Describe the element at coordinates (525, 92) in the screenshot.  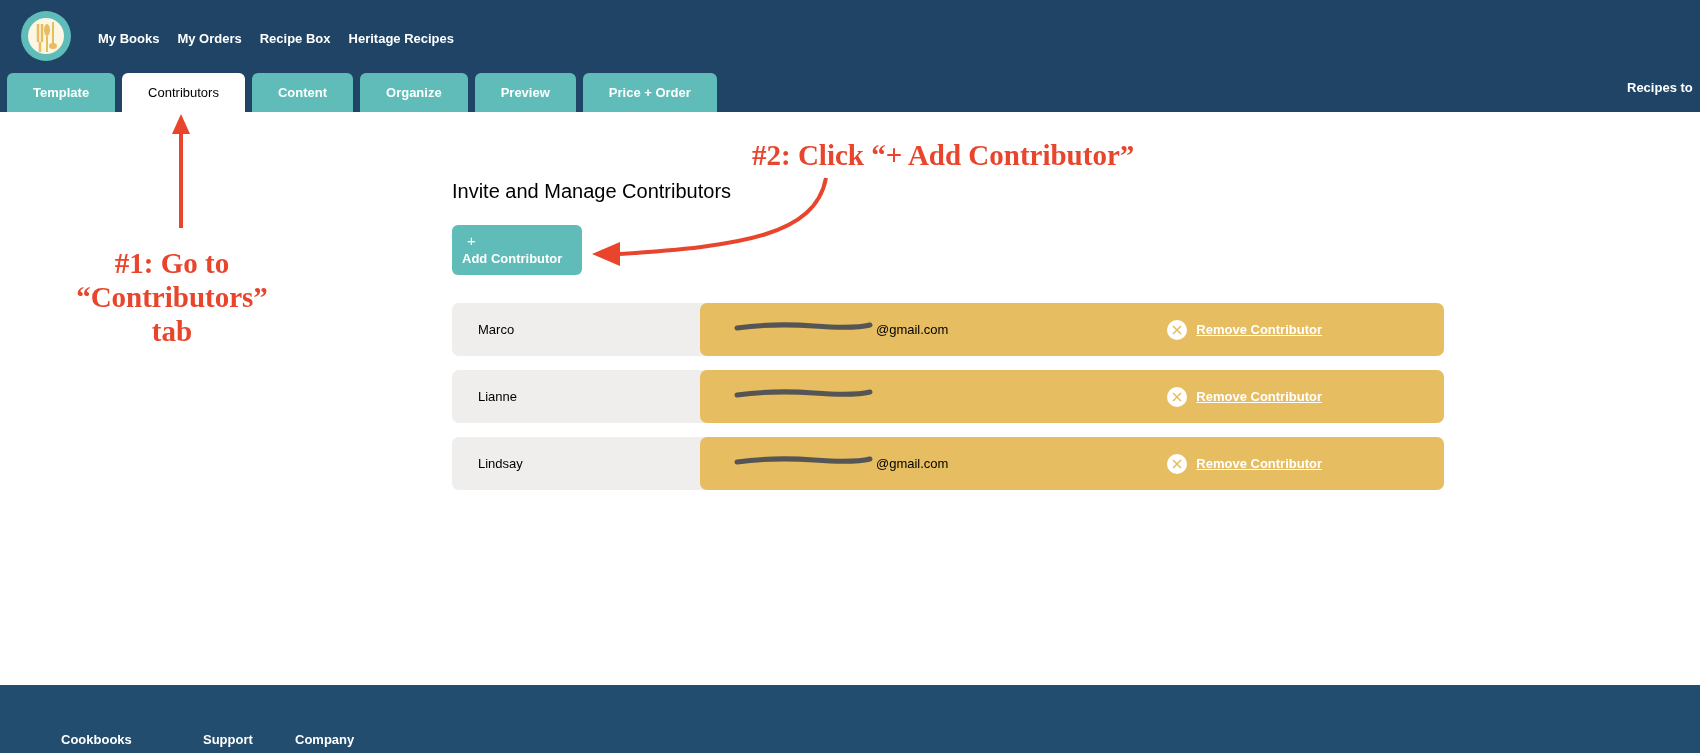
I see `tab: Preview` at that location.